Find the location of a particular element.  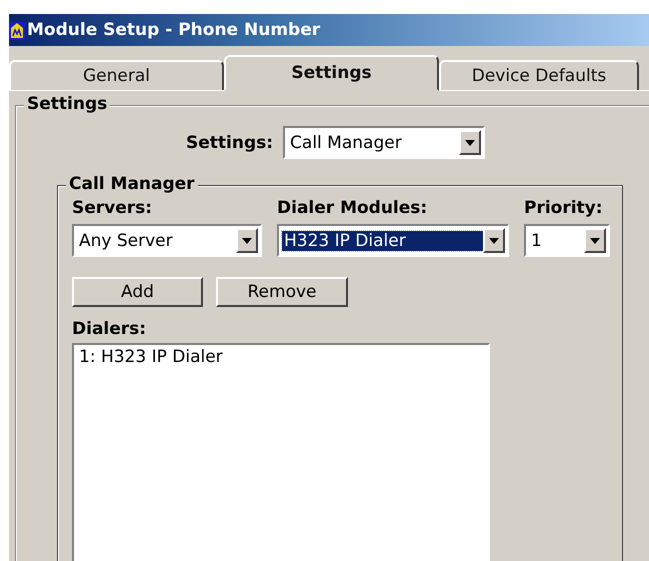

push-button: Remove is located at coordinates (282, 292).